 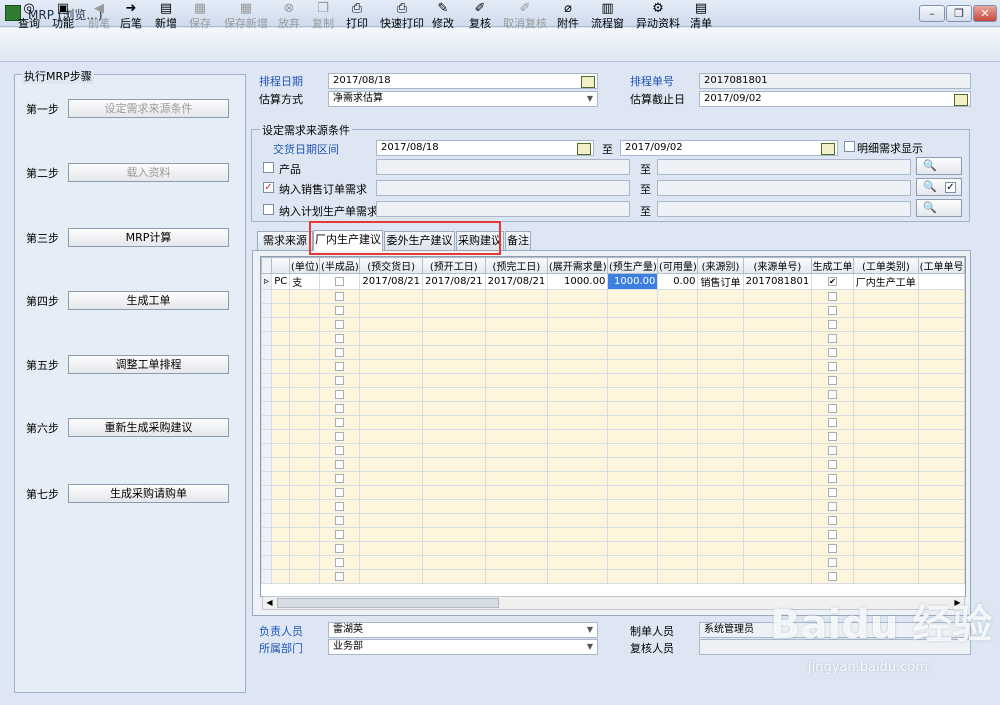 I want to click on sales-to-field, so click(x=784, y=188).